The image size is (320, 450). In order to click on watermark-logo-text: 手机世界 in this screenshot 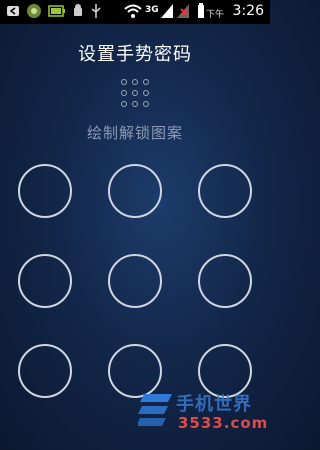, I will do `click(214, 404)`.